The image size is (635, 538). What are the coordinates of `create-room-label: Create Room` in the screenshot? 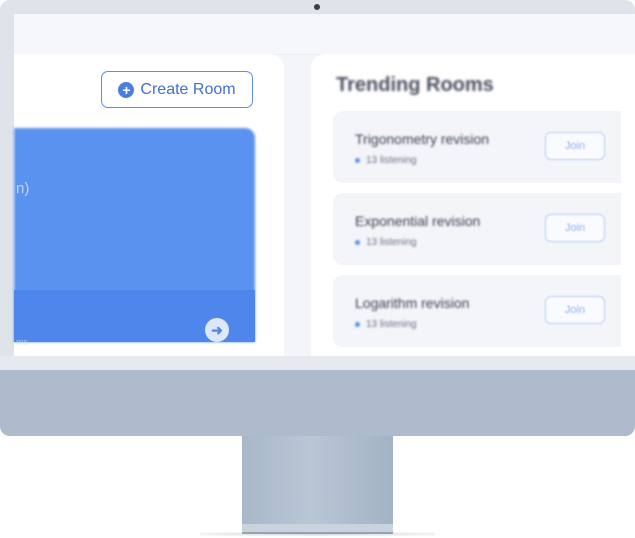 It's located at (188, 89).